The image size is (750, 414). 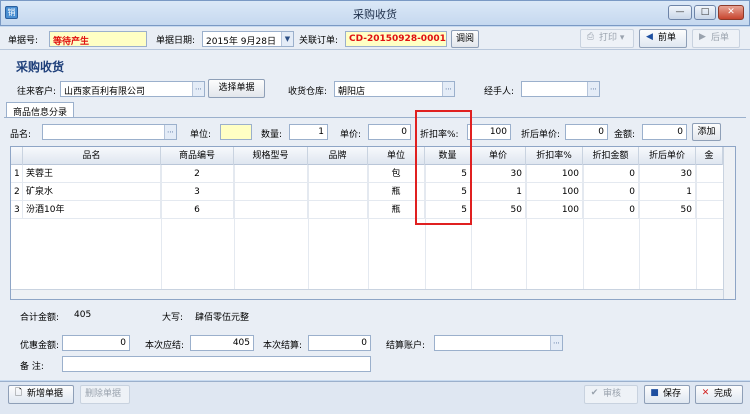 What do you see at coordinates (590, 37) in the screenshot?
I see `printer-icon: ⎙` at bounding box center [590, 37].